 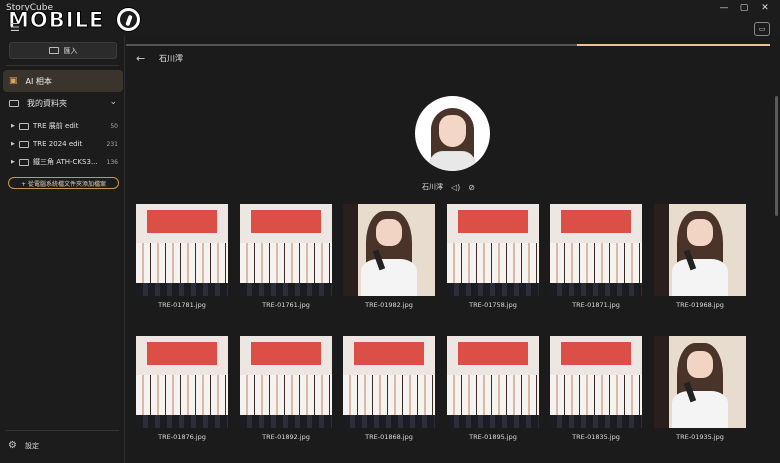 What do you see at coordinates (112, 162) in the screenshot?
I see `folder-count: 136` at bounding box center [112, 162].